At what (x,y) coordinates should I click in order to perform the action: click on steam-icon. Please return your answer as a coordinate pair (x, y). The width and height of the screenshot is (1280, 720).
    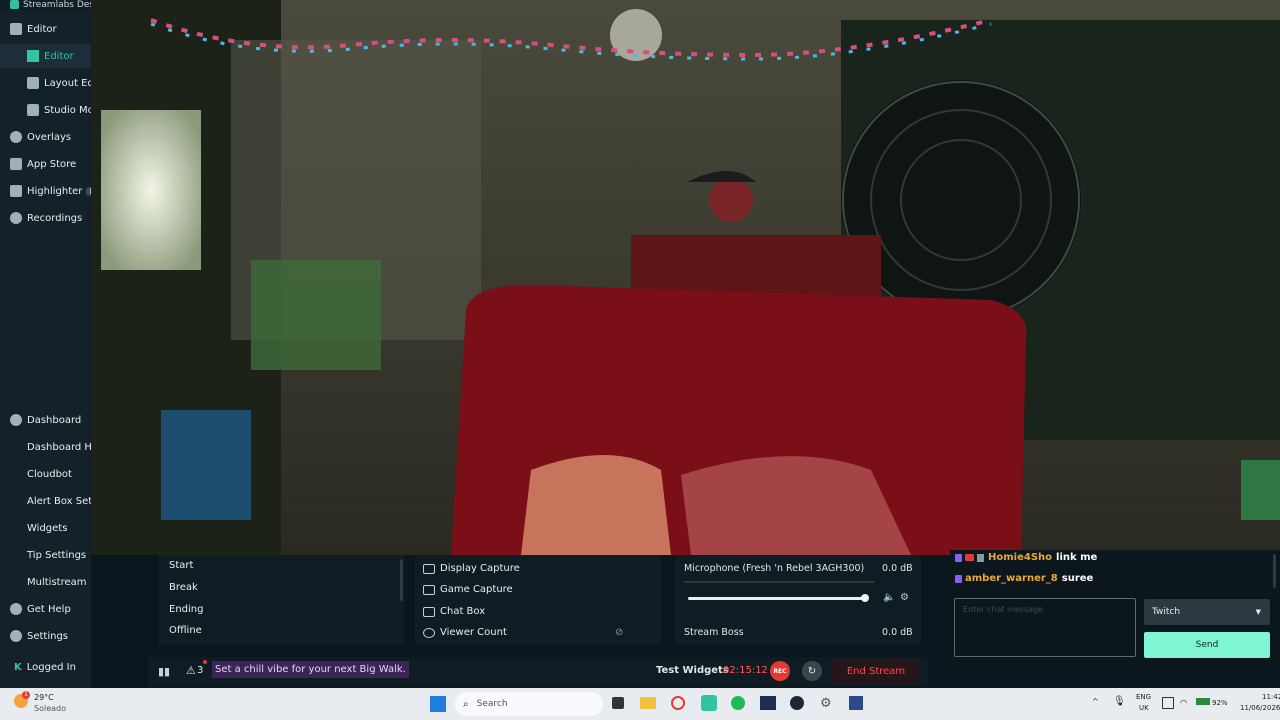
    Looking at the image, I should click on (797, 703).